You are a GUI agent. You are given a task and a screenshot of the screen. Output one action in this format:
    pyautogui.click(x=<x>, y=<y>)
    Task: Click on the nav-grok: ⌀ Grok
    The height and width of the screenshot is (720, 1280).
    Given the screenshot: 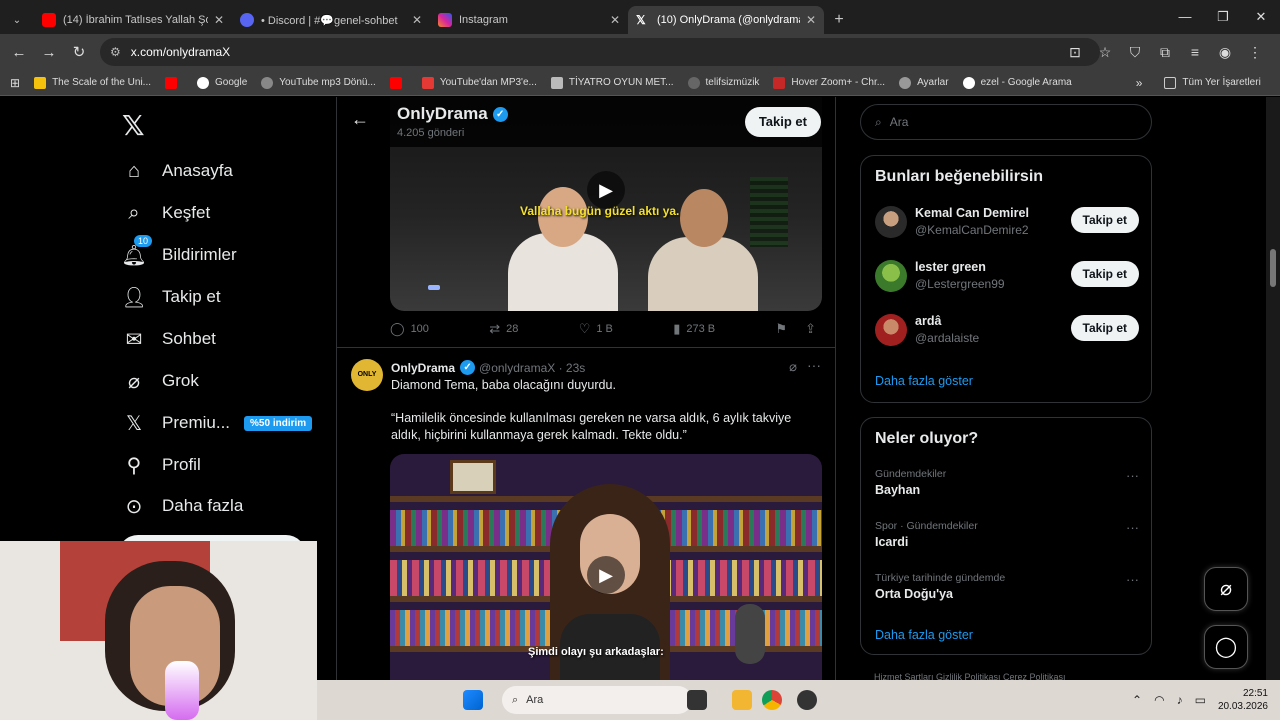 What is the action you would take?
    pyautogui.click(x=160, y=381)
    